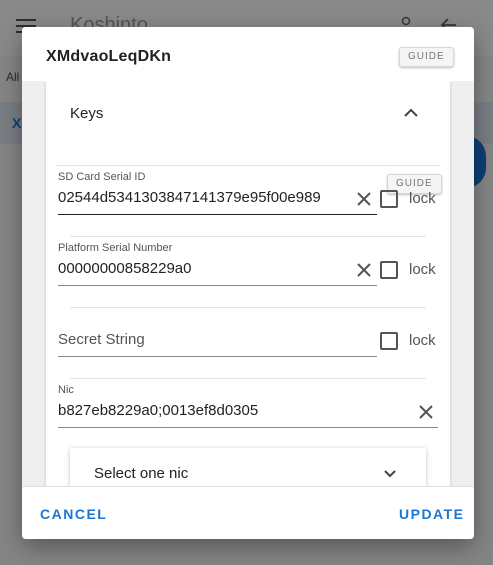 The height and width of the screenshot is (565, 493). What do you see at coordinates (248, 112) in the screenshot?
I see `keys-card-header: Keys` at bounding box center [248, 112].